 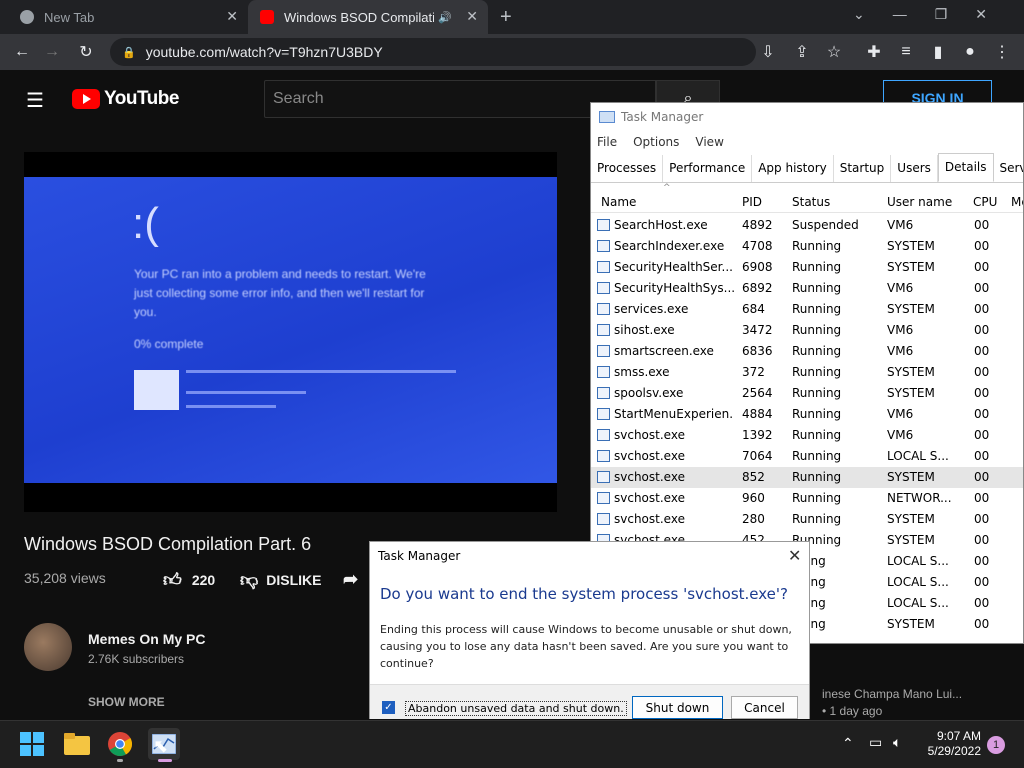 I want to click on share-icon: ⇪, so click(x=802, y=52).